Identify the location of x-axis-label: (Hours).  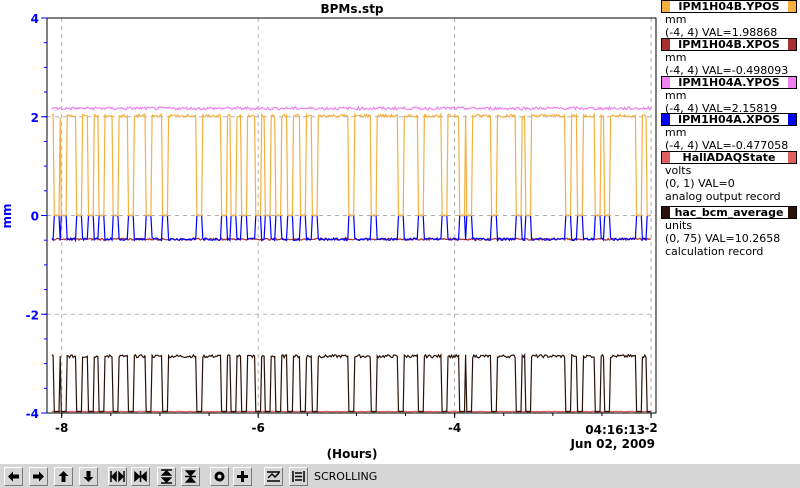
(352, 454).